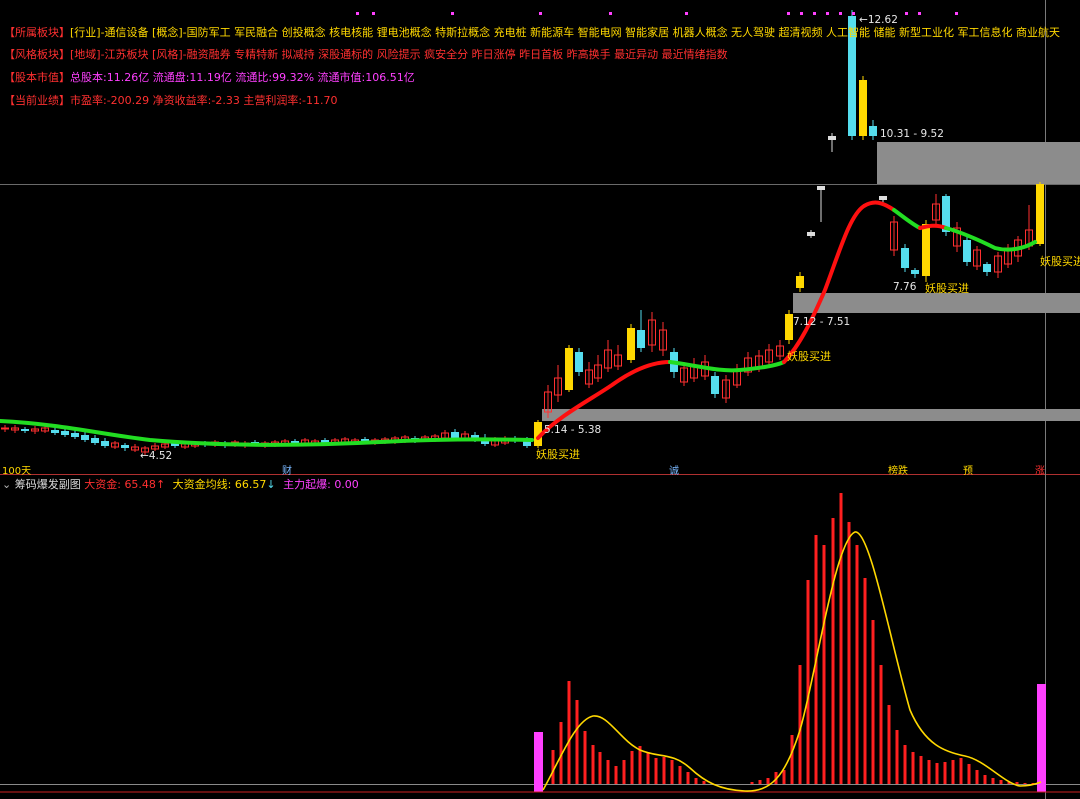 The image size is (1080, 799). What do you see at coordinates (882, 20) in the screenshot?
I see `high-price-value: 12.62` at bounding box center [882, 20].